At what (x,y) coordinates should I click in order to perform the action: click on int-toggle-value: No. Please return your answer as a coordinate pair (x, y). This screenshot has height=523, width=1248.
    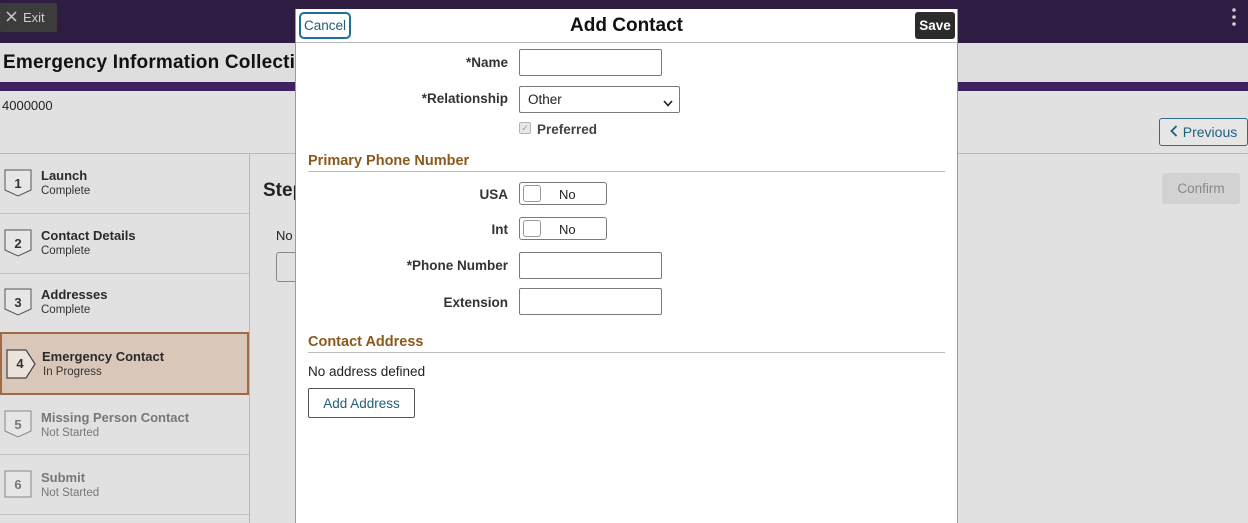
    Looking at the image, I should click on (567, 229).